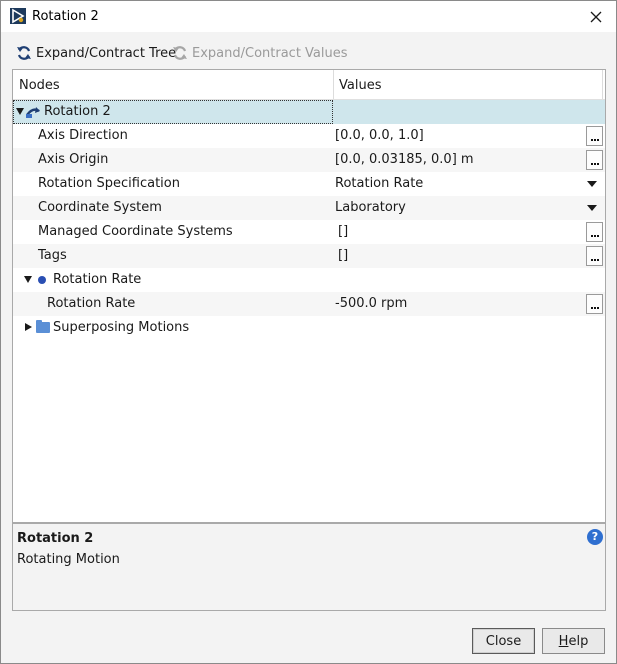 The height and width of the screenshot is (664, 617). What do you see at coordinates (404, 159) in the screenshot?
I see `value-text: [0.0, 0.03185, 0.0] m` at bounding box center [404, 159].